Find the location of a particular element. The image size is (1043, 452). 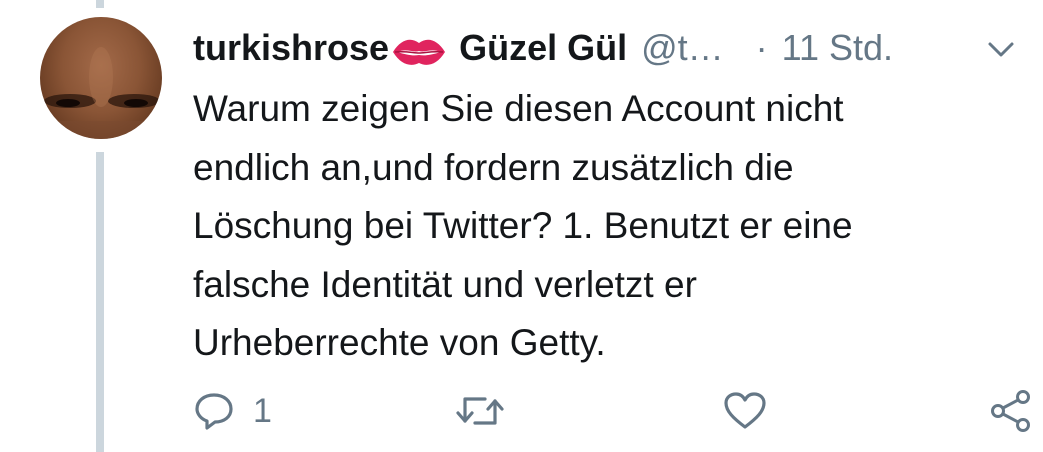

like-button is located at coordinates (745, 411).